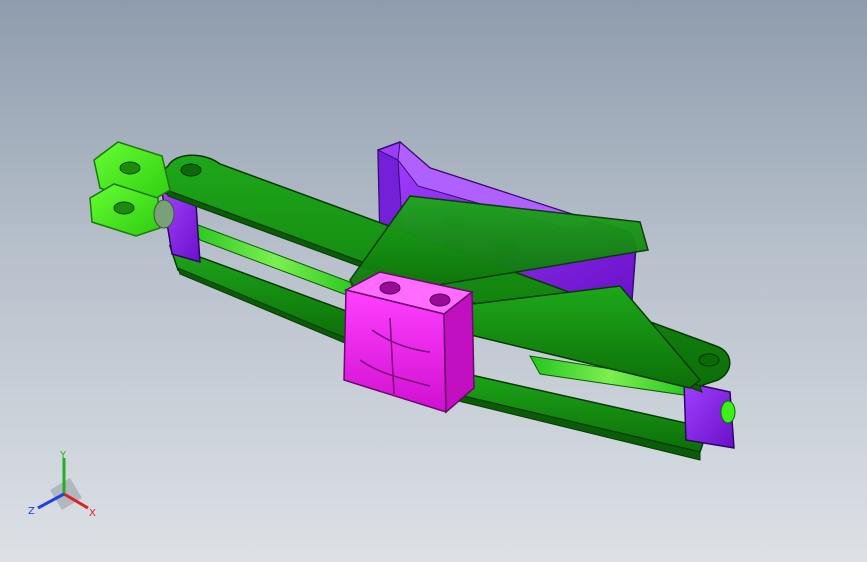 The image size is (867, 562). I want to click on z-axis-label: Z, so click(31, 511).